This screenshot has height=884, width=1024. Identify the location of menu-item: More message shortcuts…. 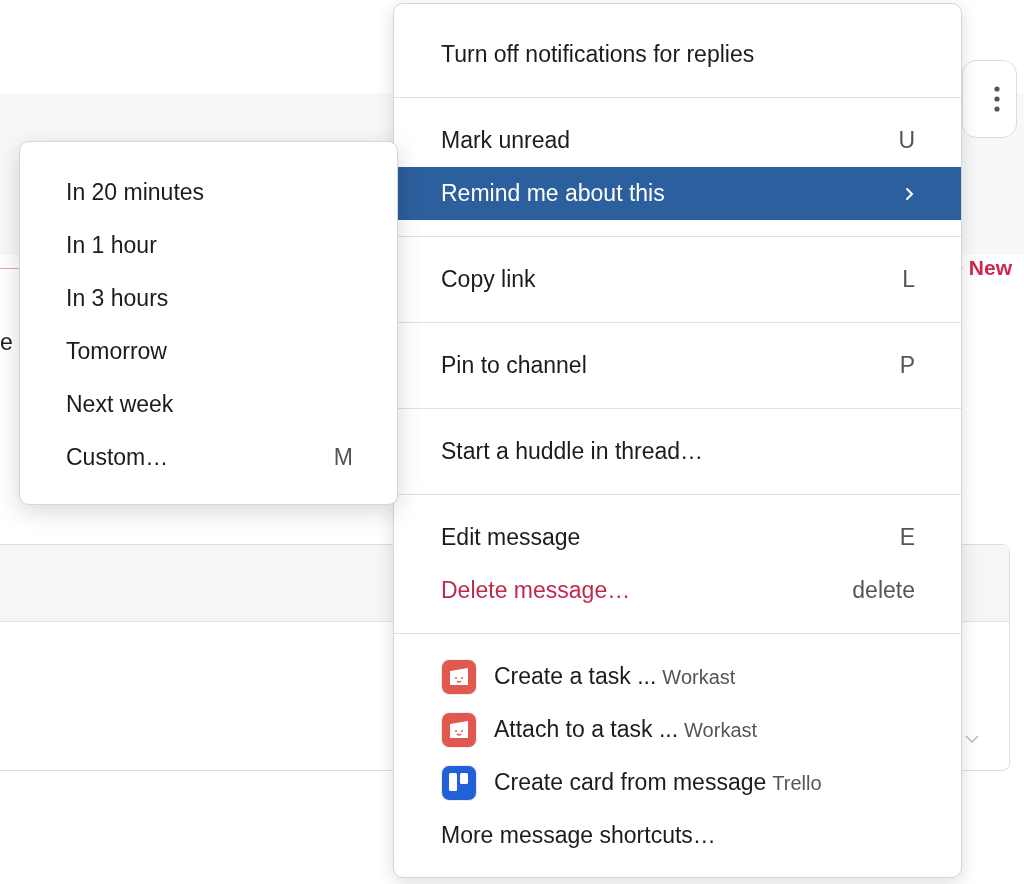
(677, 835).